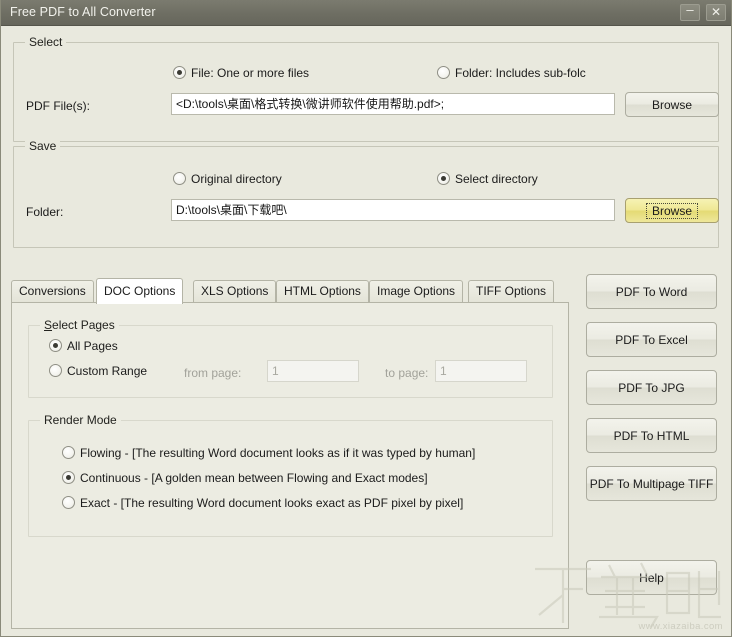 This screenshot has width=732, height=637. What do you see at coordinates (213, 373) in the screenshot?
I see `from-page-label: from page:` at bounding box center [213, 373].